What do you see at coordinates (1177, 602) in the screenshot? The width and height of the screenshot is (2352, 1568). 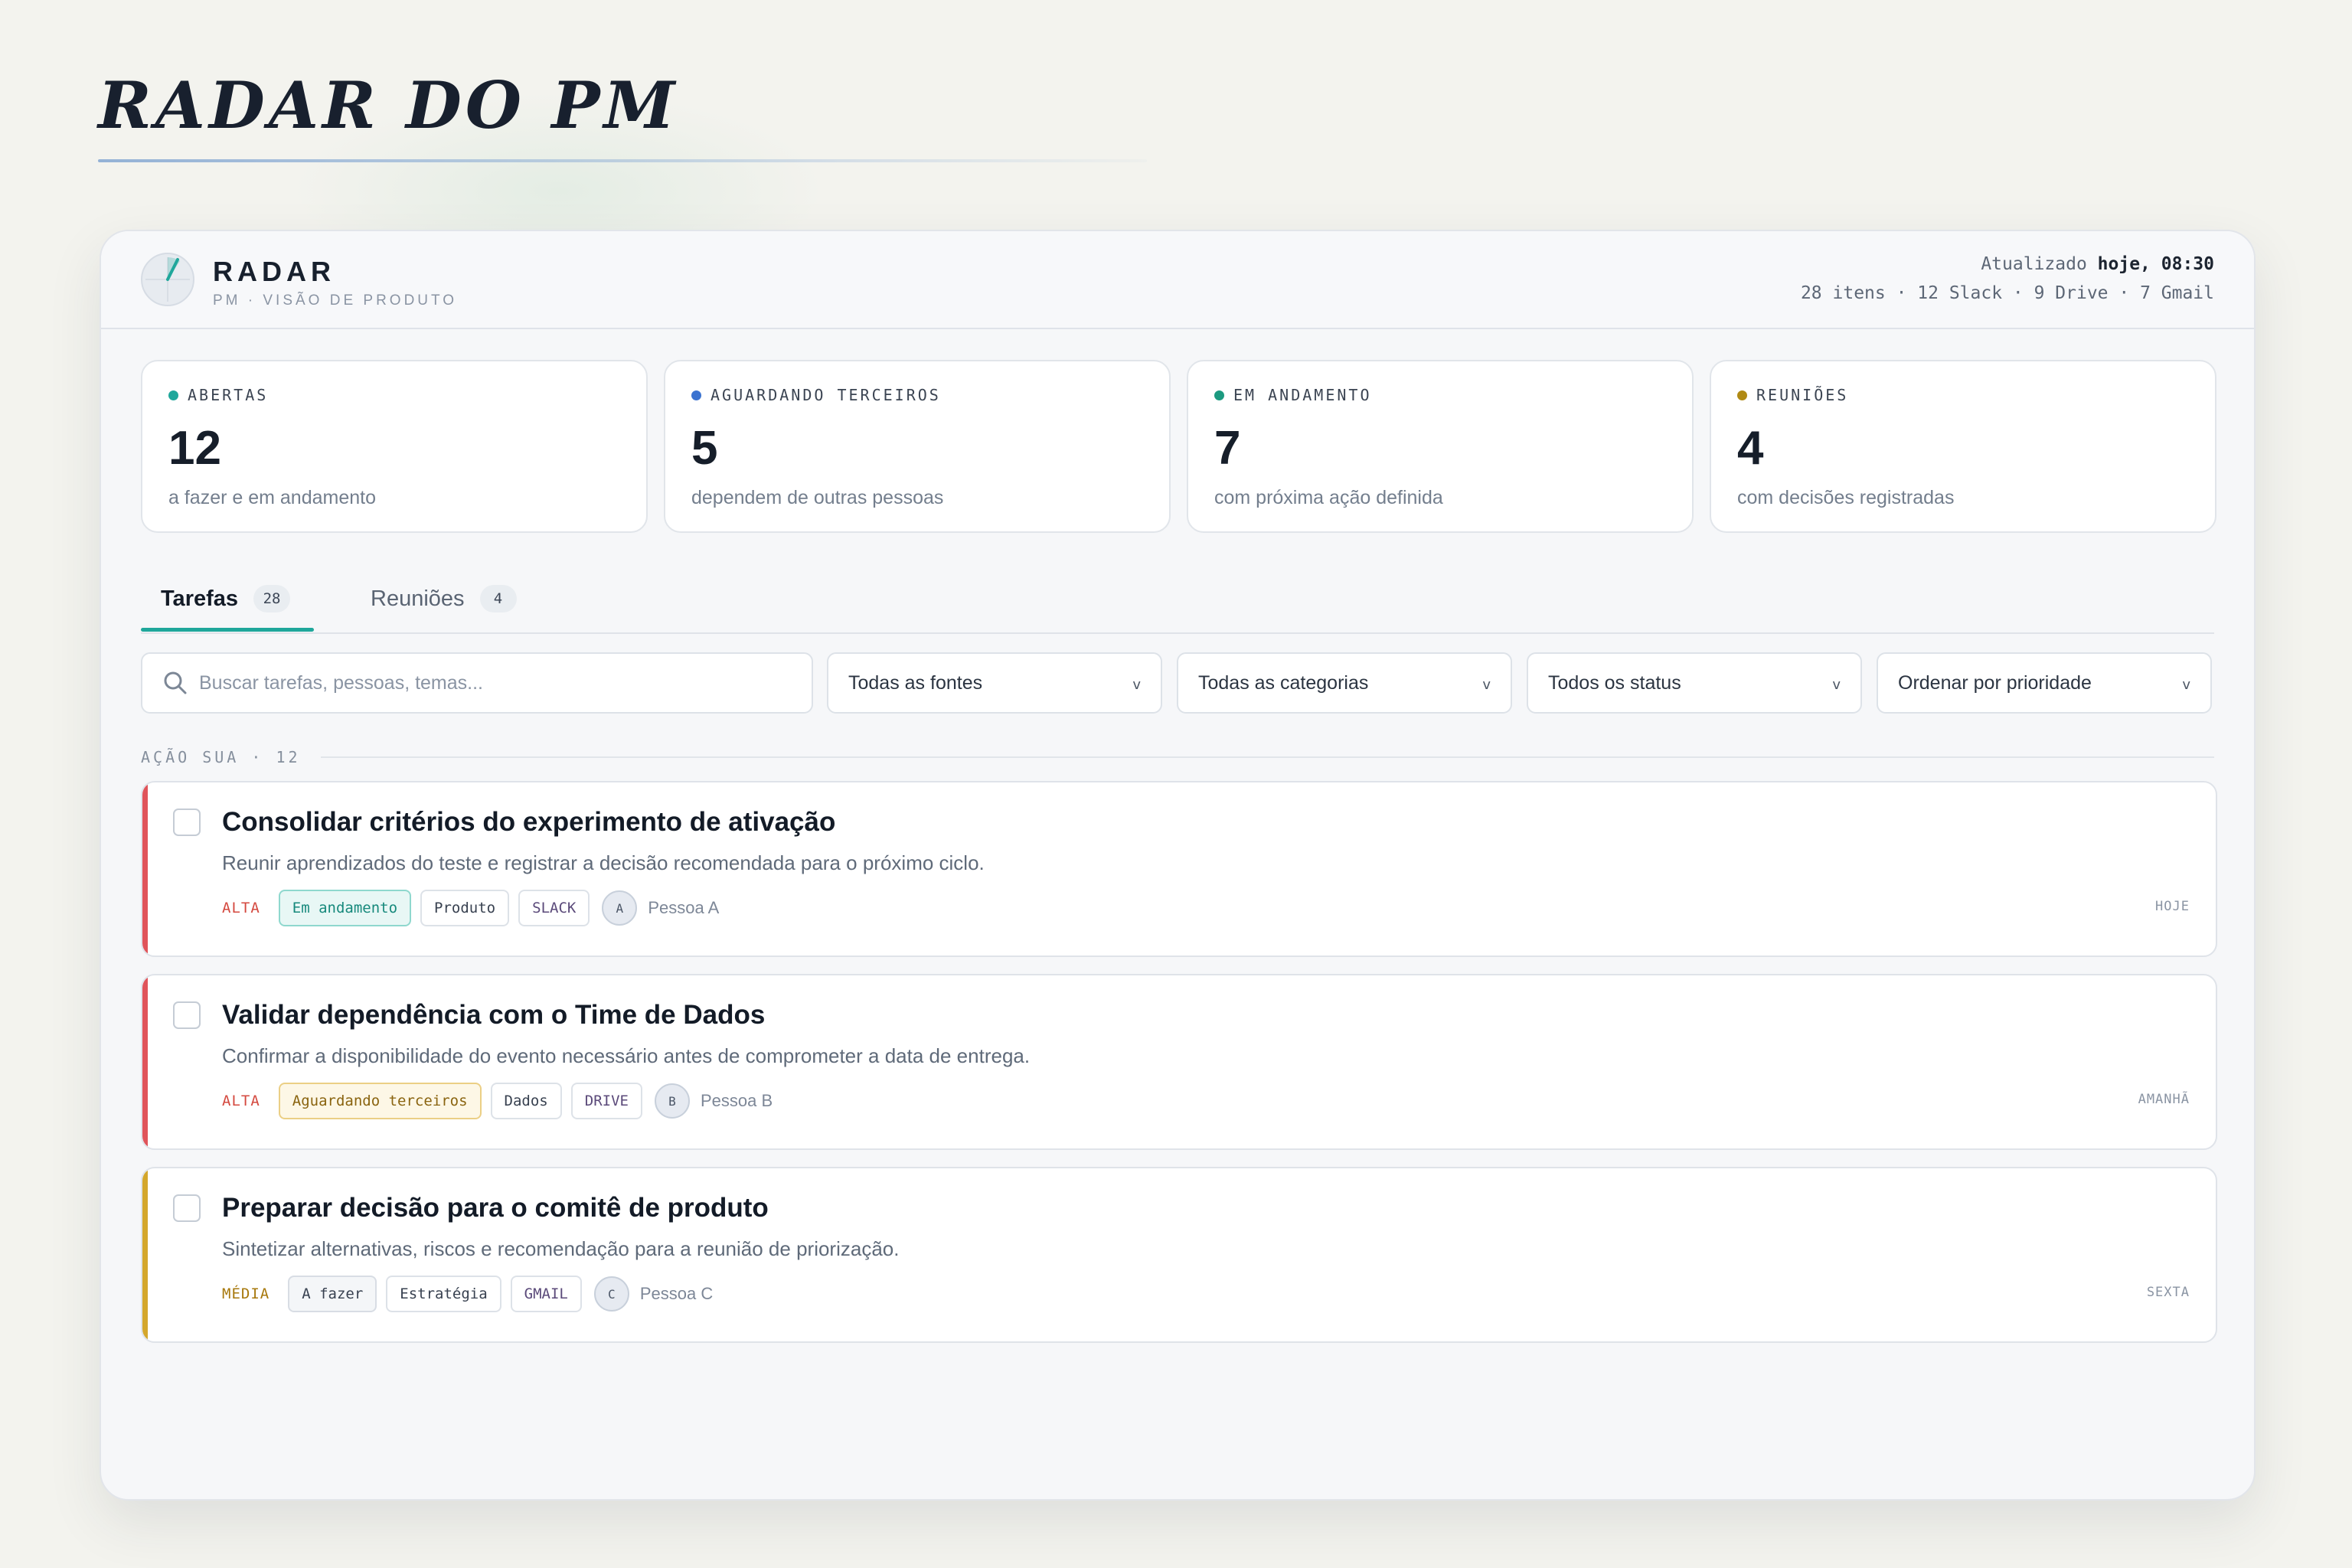 I see `tab-bar: Tarefas 28 Reuniões 4` at bounding box center [1177, 602].